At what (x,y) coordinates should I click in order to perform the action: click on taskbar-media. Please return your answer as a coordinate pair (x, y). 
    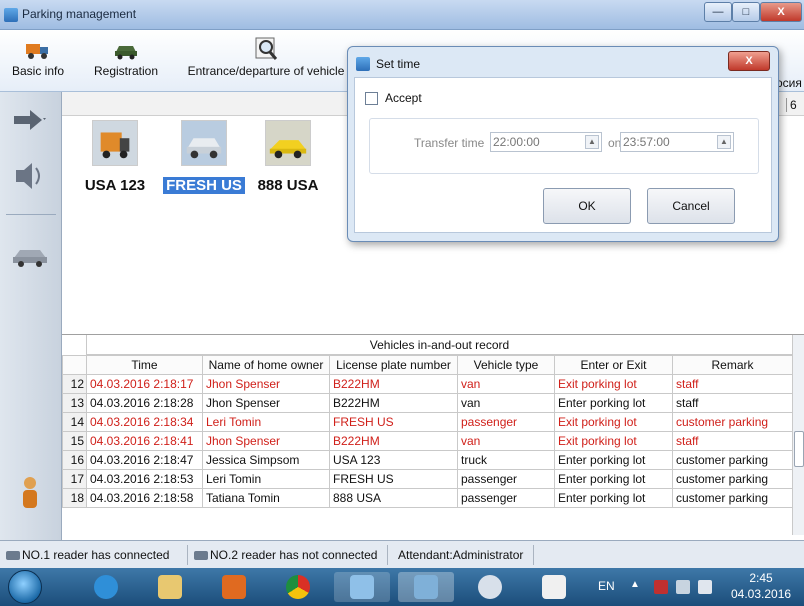
    Looking at the image, I should click on (234, 587).